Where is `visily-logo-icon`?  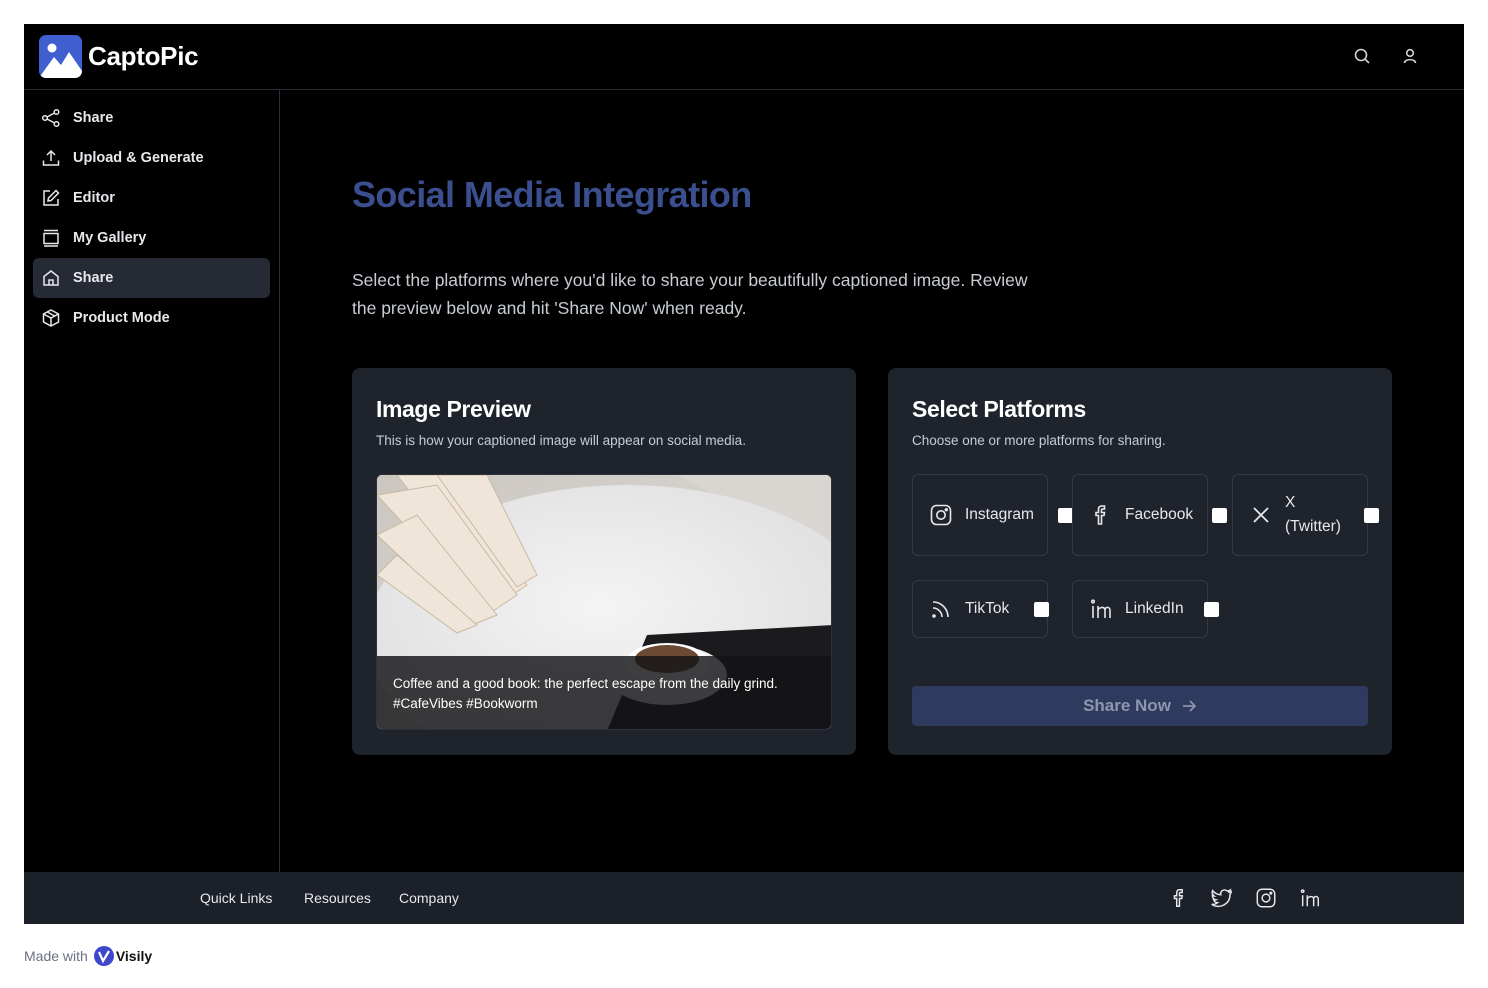
visily-logo-icon is located at coordinates (103, 956).